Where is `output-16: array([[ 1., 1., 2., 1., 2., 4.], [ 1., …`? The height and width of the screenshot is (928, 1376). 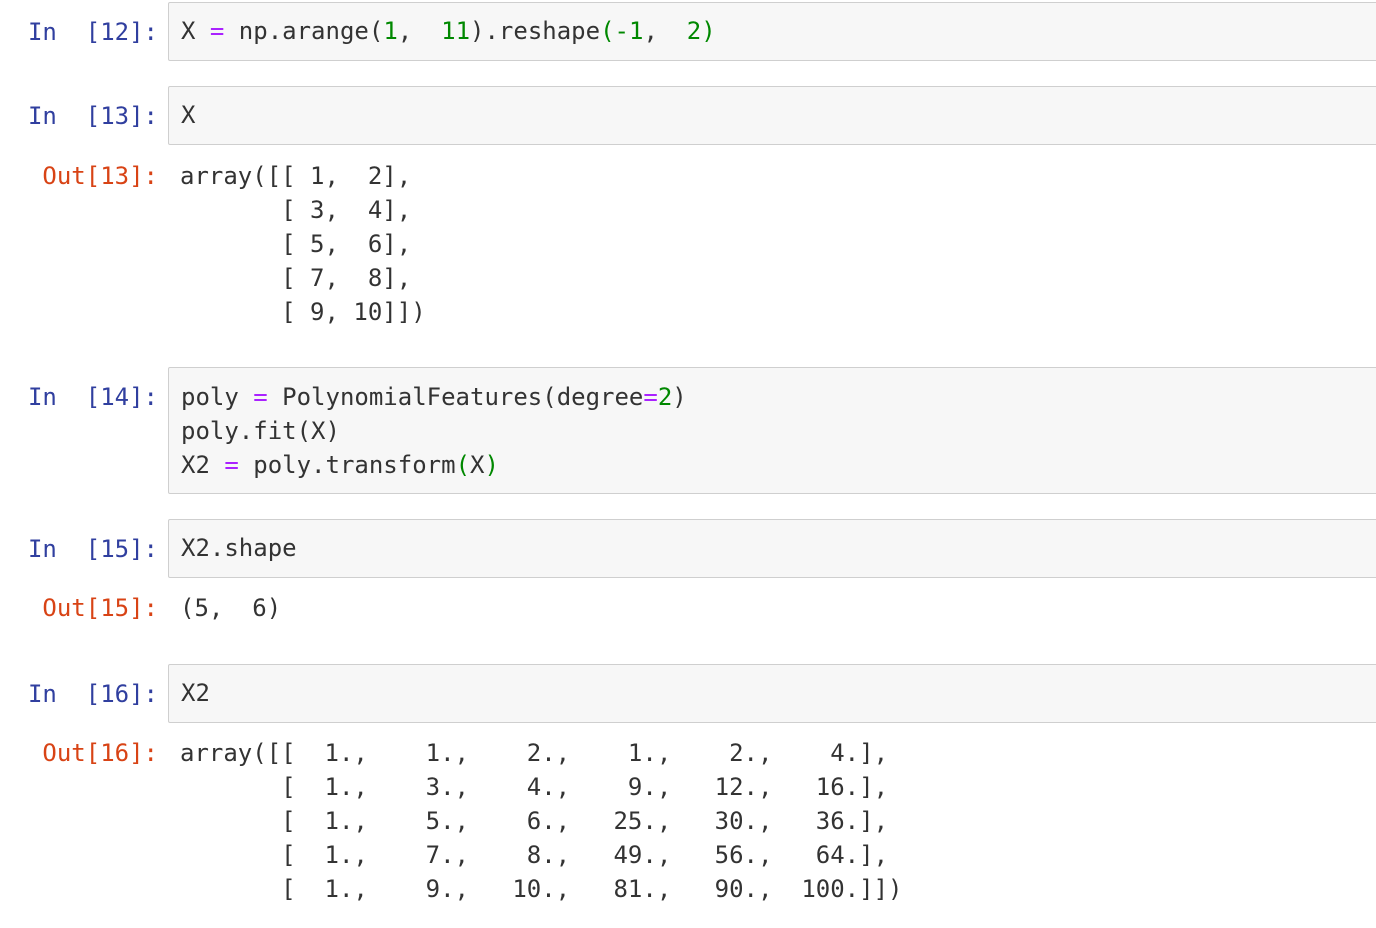 output-16: array([[ 1., 1., 2., 1., 2., 4.], [ 1., … is located at coordinates (541, 821).